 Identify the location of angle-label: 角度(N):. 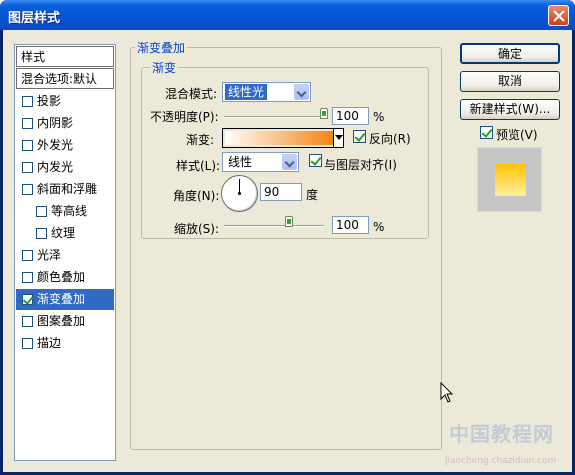
(196, 196).